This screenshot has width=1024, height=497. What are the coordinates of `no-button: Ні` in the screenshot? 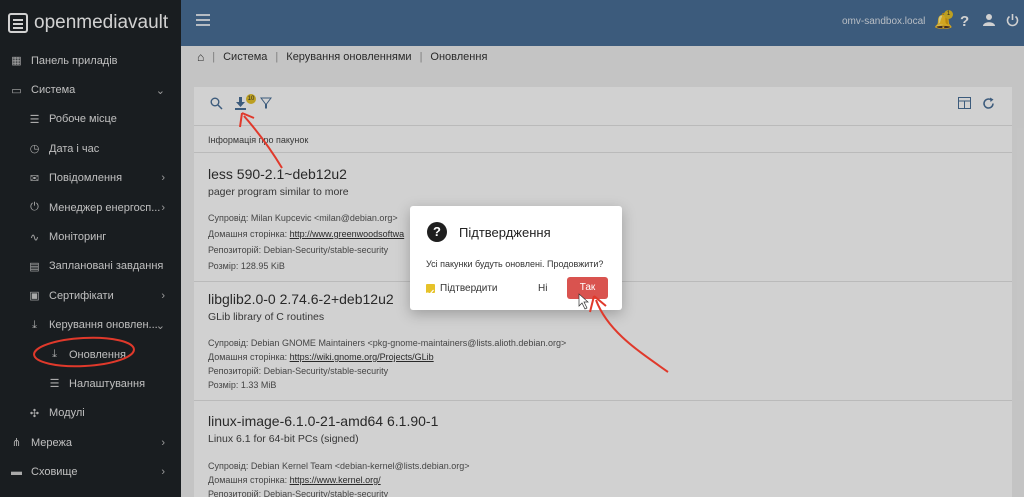 It's located at (542, 288).